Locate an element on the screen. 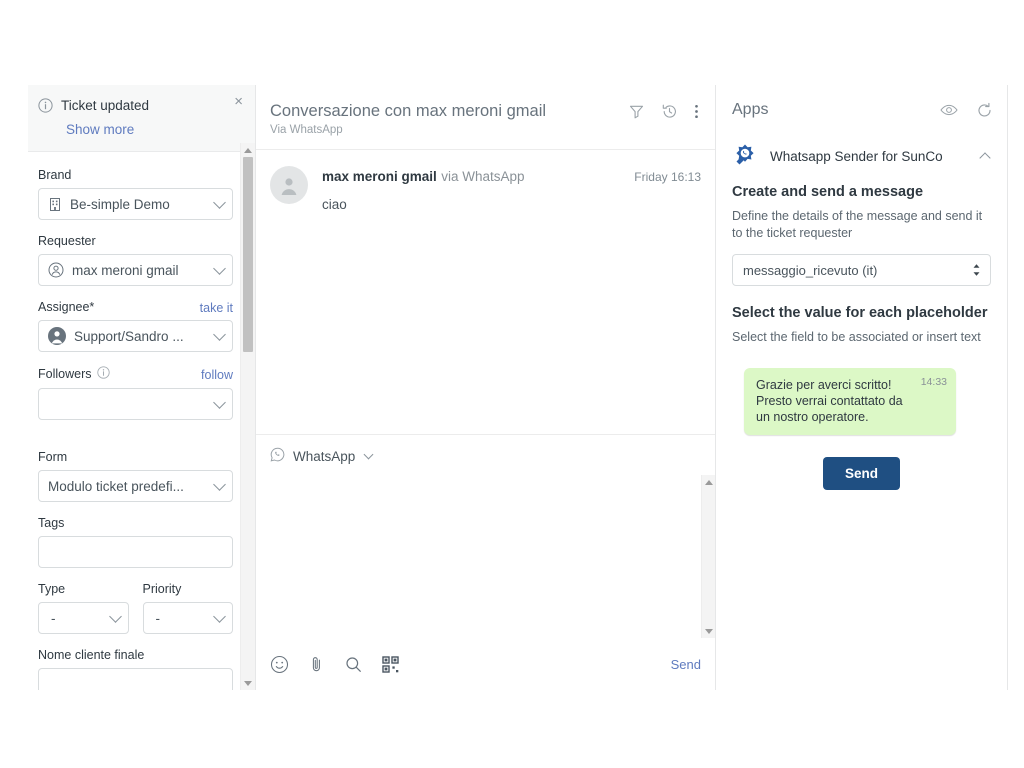 The height and width of the screenshot is (768, 1024). app-name: Whatsapp Sender for SunCo is located at coordinates (856, 156).